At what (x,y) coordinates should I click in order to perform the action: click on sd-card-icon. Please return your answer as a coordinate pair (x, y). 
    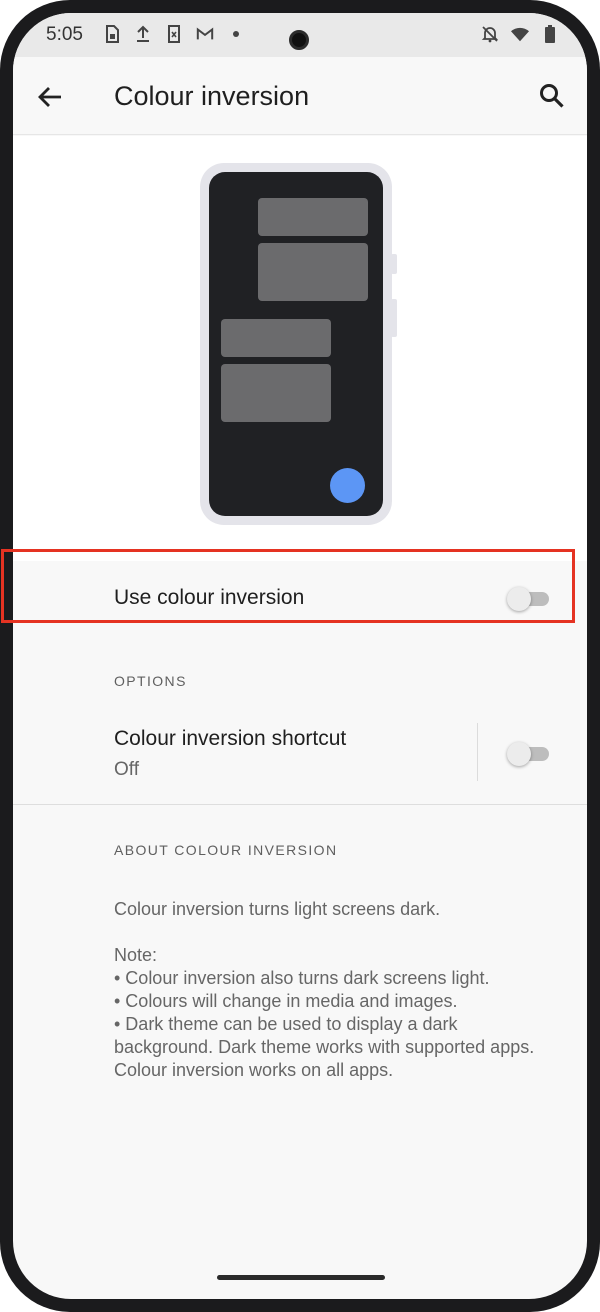
    Looking at the image, I should click on (174, 34).